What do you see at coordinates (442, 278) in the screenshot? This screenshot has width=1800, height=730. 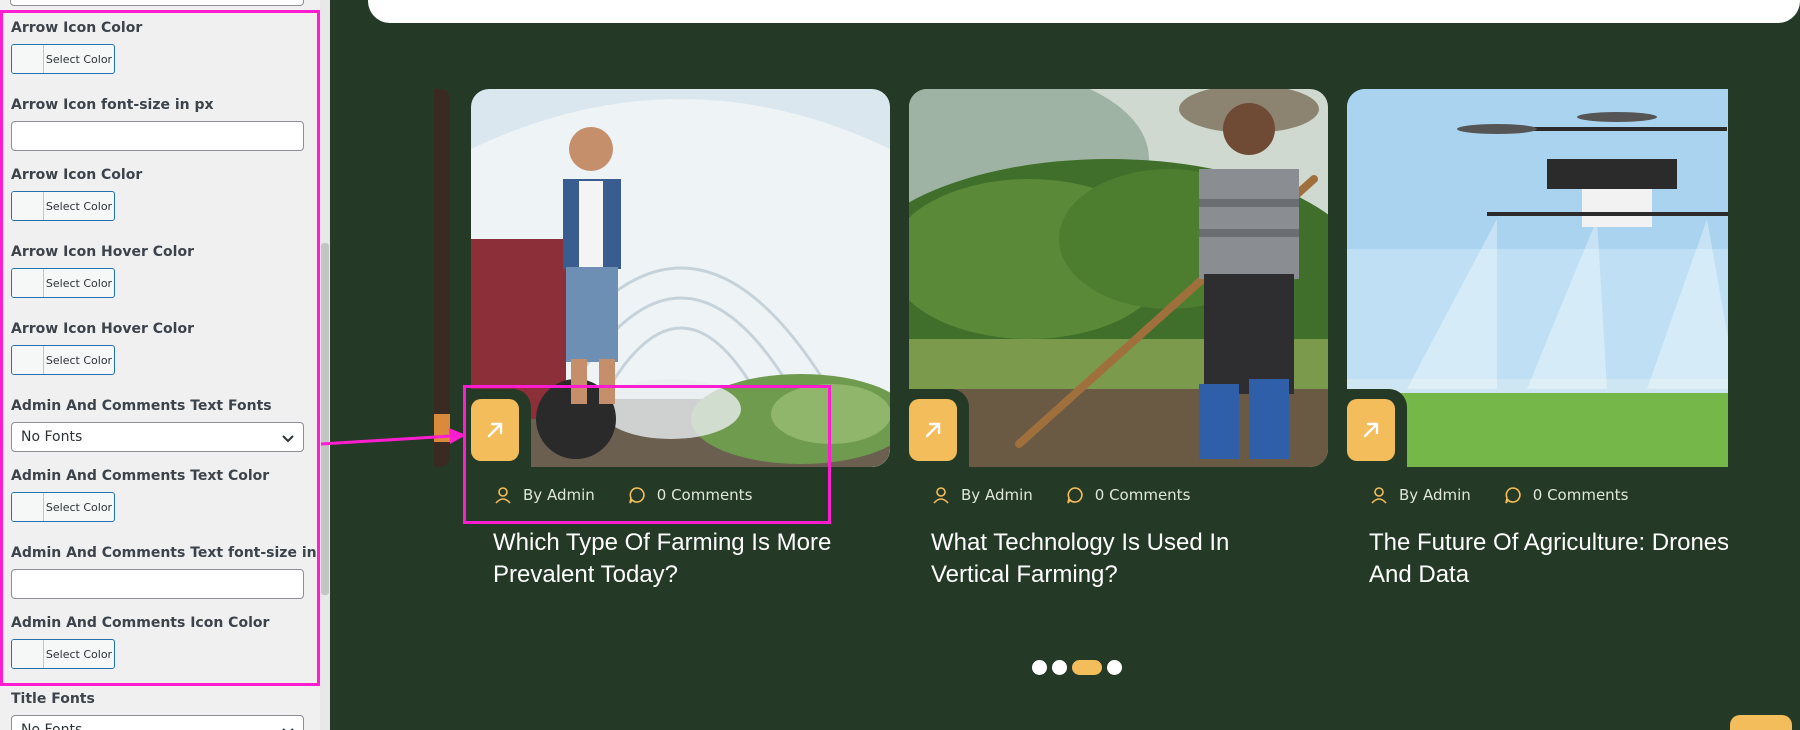 I see `previous-card-edge` at bounding box center [442, 278].